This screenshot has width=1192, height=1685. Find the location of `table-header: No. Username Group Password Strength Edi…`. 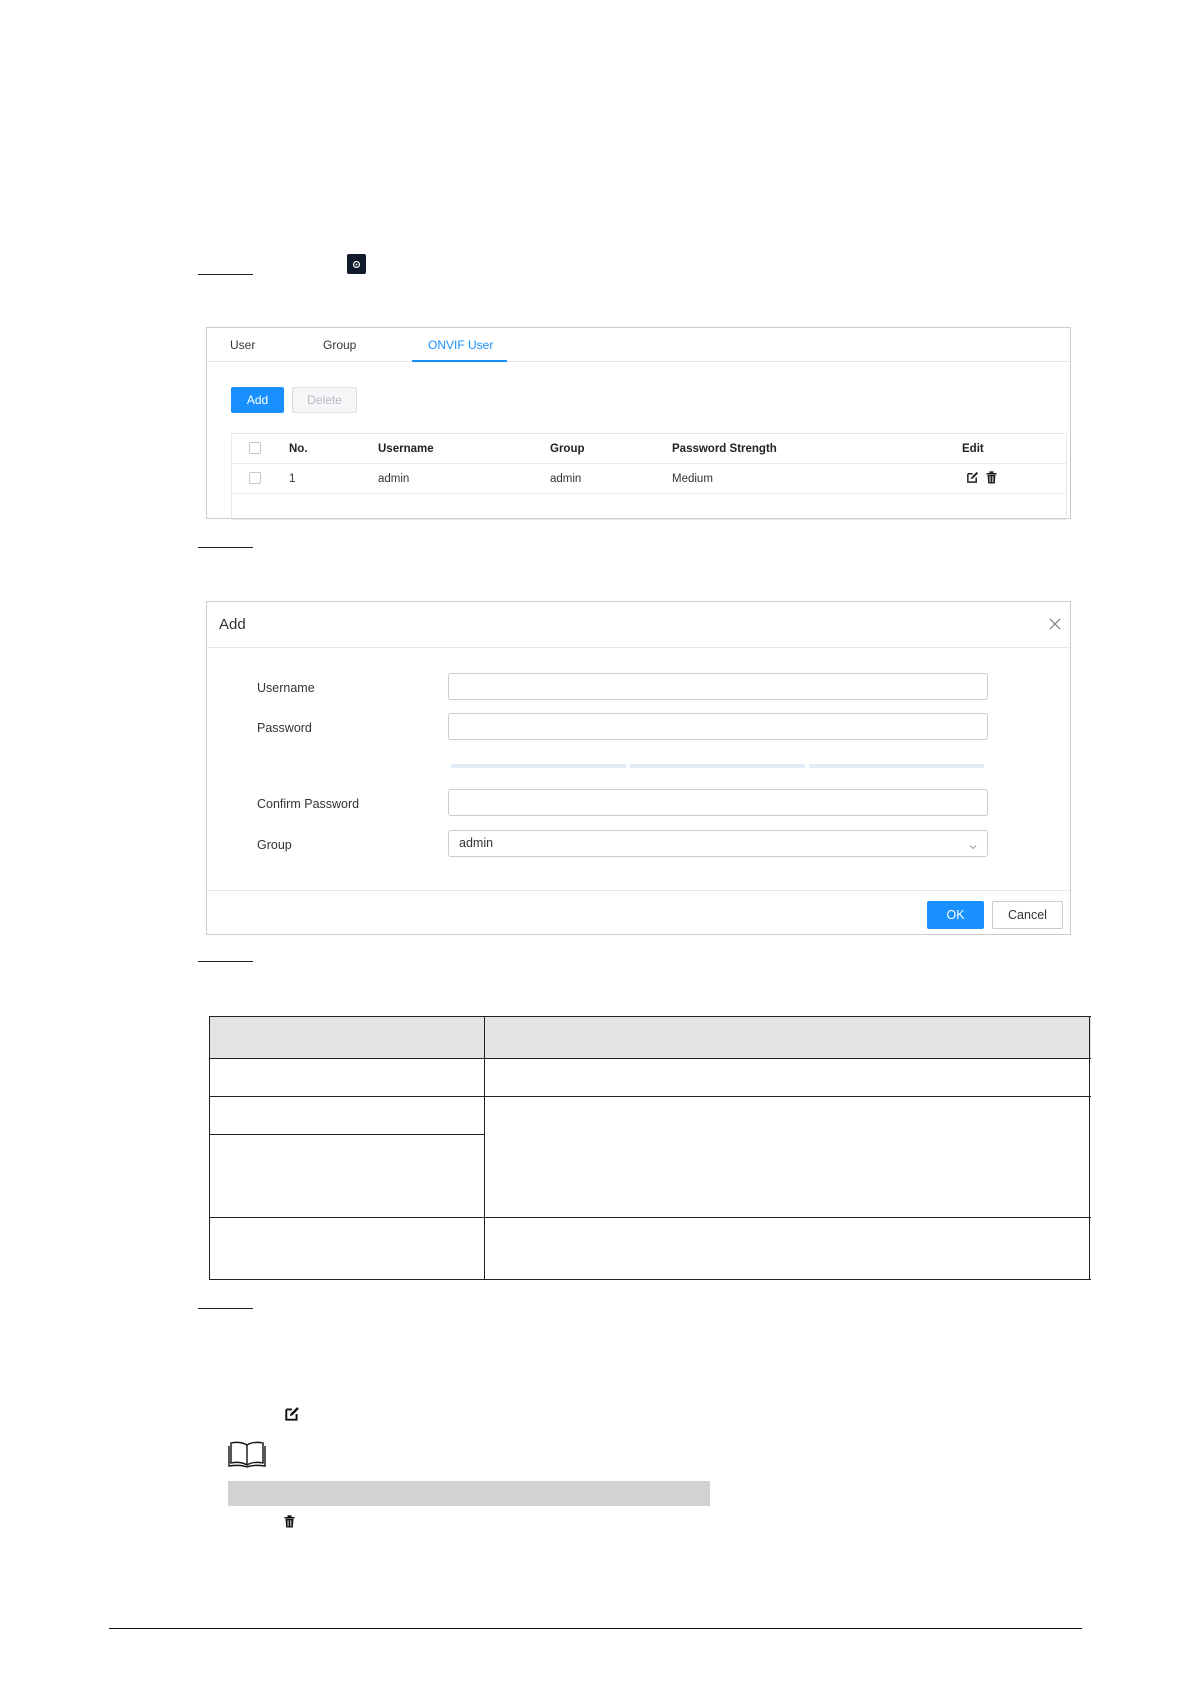

table-header: No. Username Group Password Strength Edi… is located at coordinates (649, 449).